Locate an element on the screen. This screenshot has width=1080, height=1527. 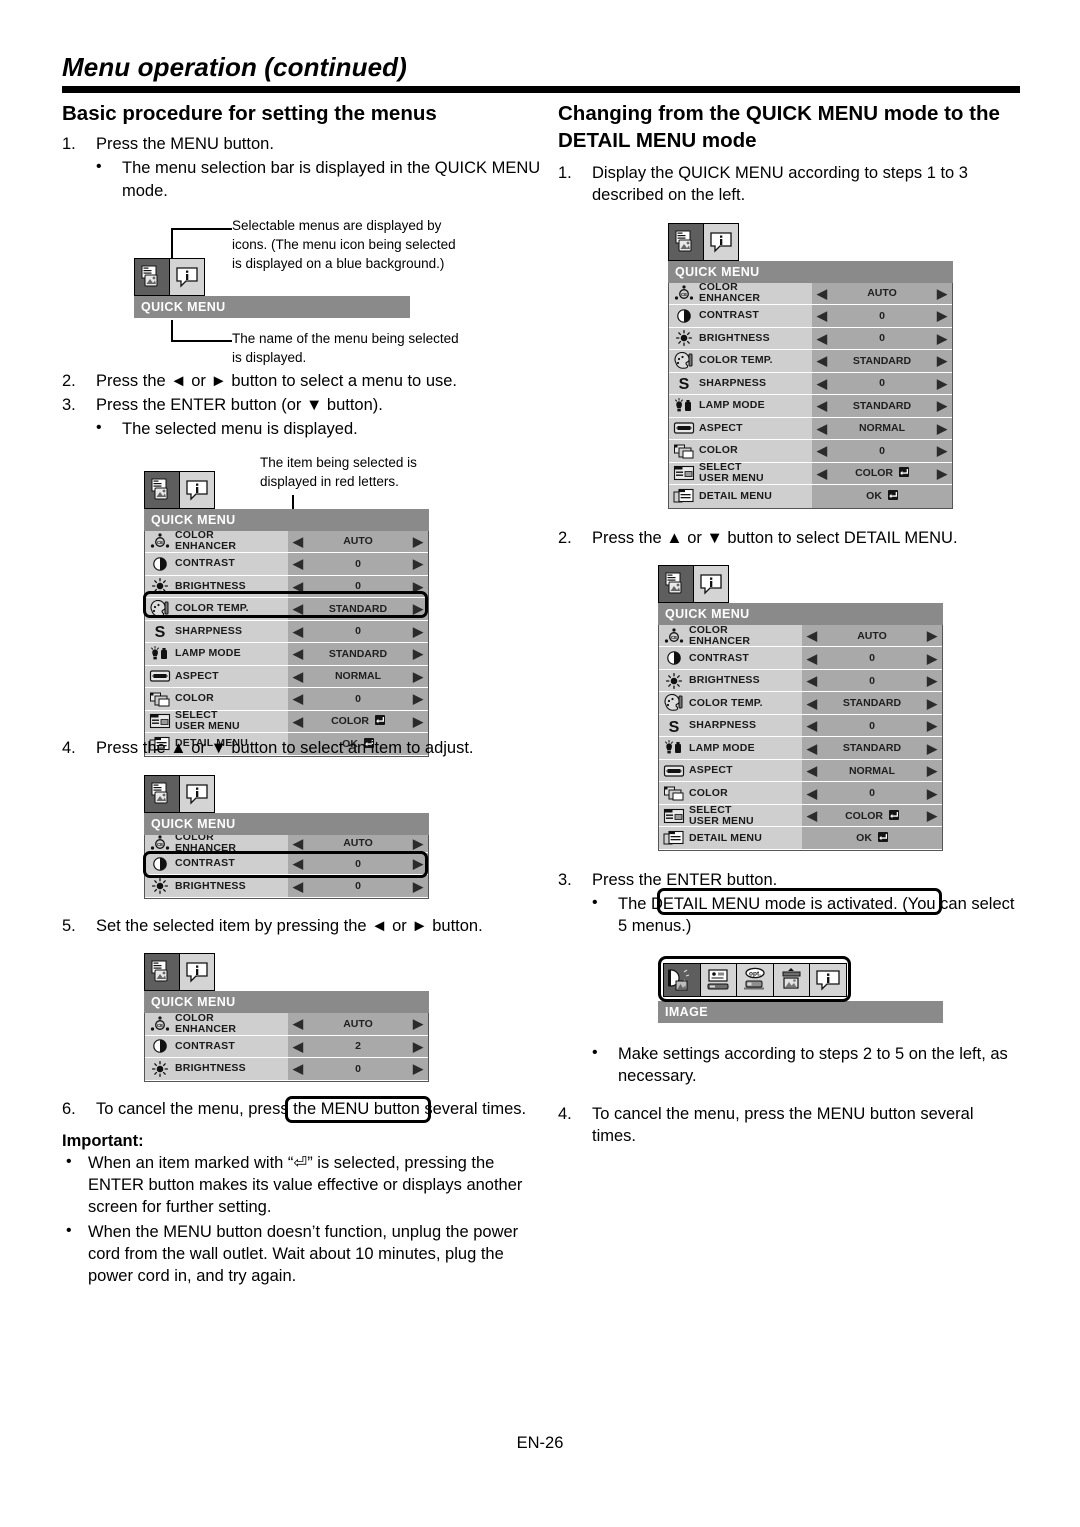
tab-image is located at coordinates (682, 979).